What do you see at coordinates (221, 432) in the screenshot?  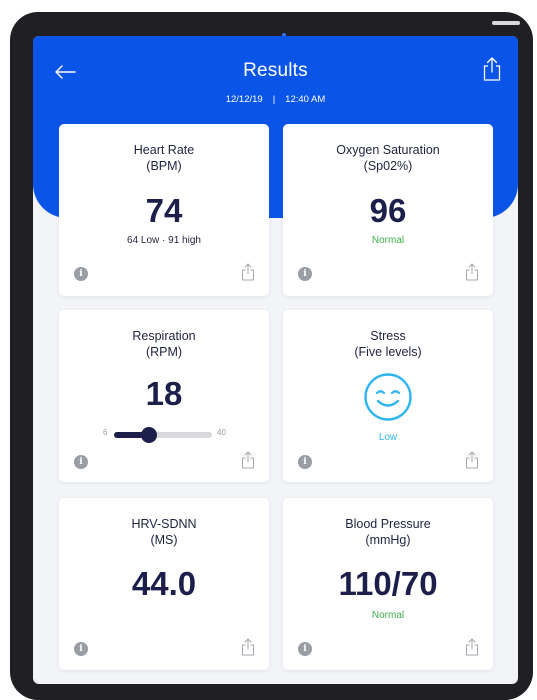 I see `slider-max-label: 40` at bounding box center [221, 432].